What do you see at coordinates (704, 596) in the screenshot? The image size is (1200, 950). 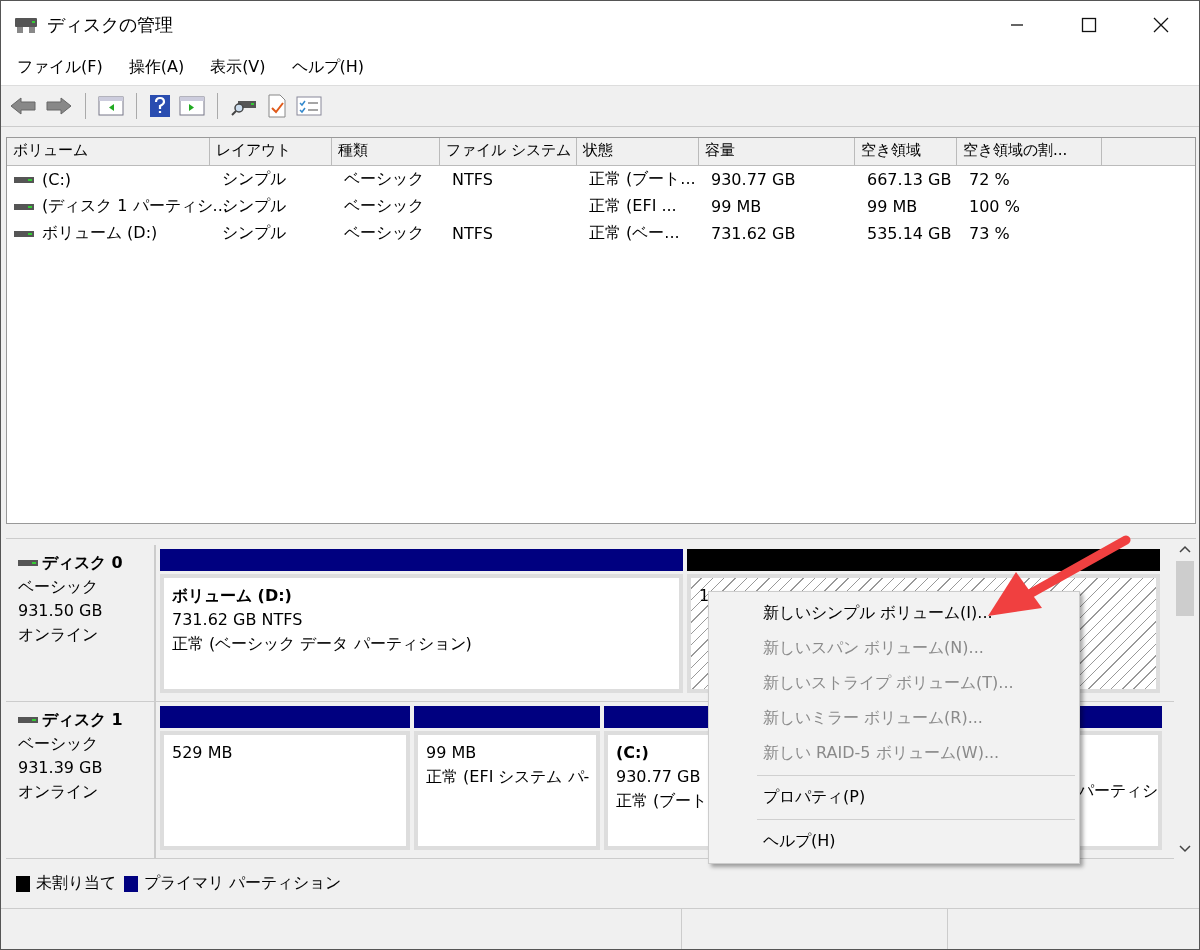 I see `partition-text: 1` at bounding box center [704, 596].